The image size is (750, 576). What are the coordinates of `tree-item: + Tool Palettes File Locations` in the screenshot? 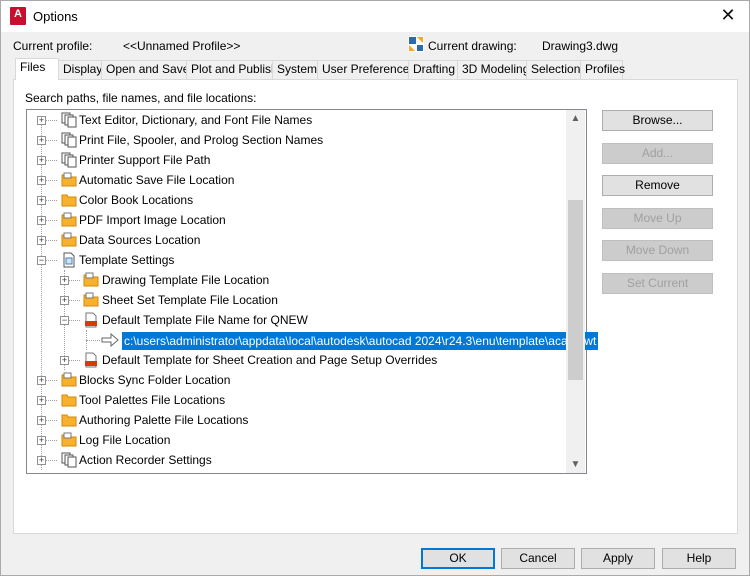 It's located at (297, 400).